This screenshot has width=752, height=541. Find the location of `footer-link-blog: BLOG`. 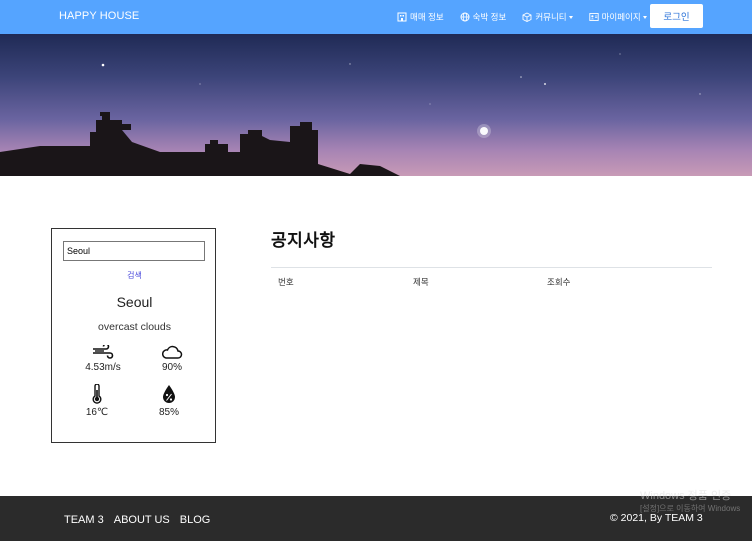

footer-link-blog: BLOG is located at coordinates (195, 520).